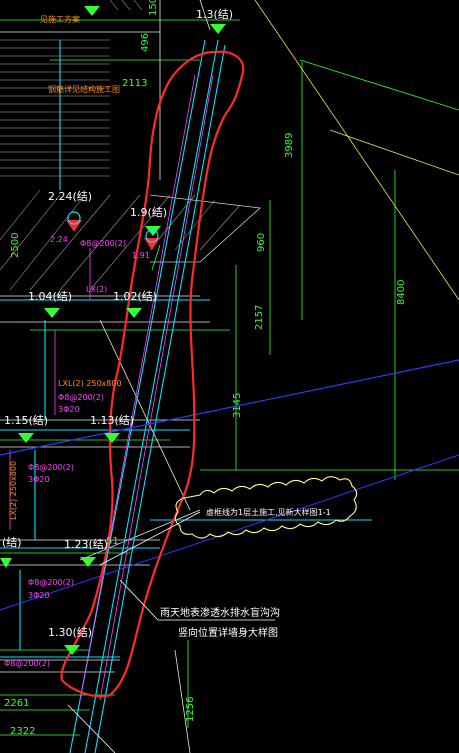 The image size is (459, 753). Describe the element at coordinates (70, 632) in the screenshot. I see `elevation-label: 1.30(结)` at that location.